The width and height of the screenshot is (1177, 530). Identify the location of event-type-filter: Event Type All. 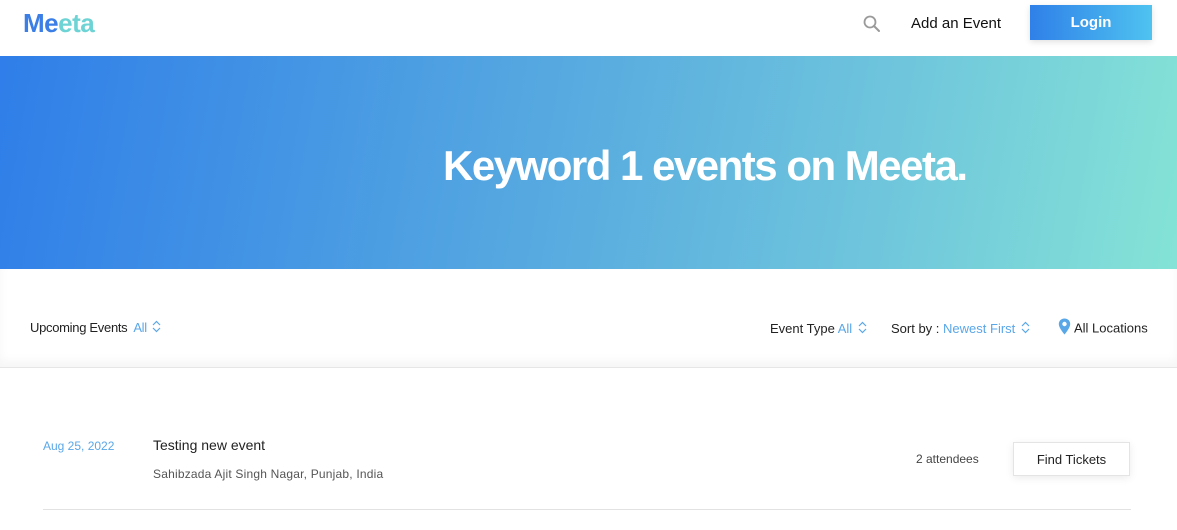
(818, 329).